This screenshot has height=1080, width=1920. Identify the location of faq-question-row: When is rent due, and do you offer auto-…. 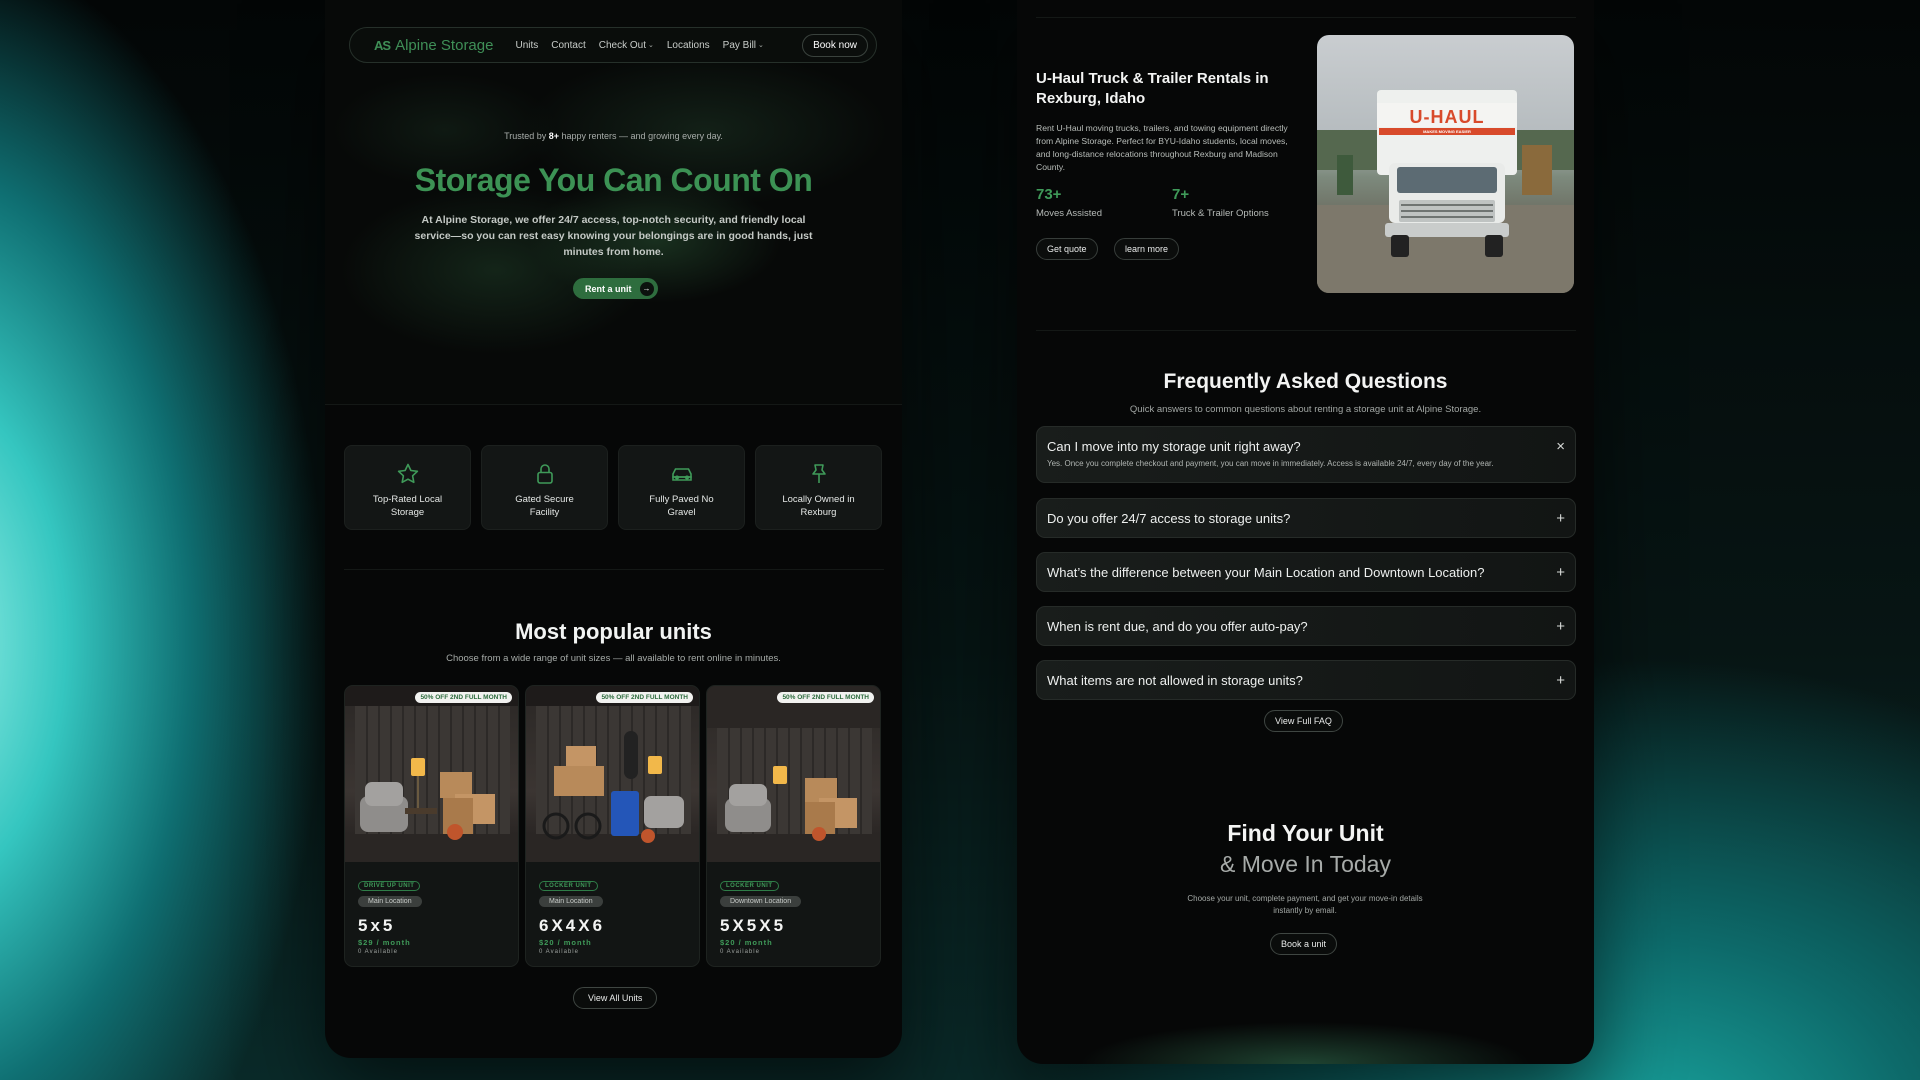
(1306, 626).